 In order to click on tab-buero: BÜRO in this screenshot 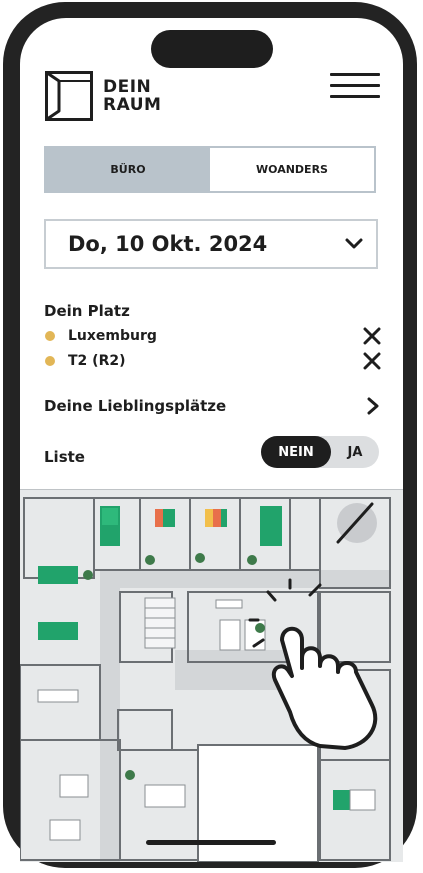, I will do `click(128, 169)`.